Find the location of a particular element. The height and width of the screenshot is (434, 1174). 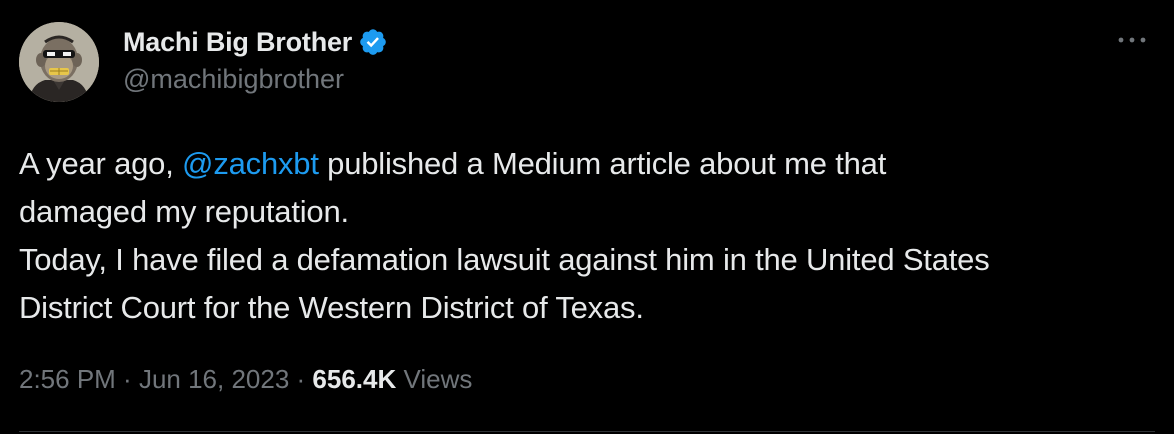

tweet-line-2: damaged my reputation. is located at coordinates (184, 211).